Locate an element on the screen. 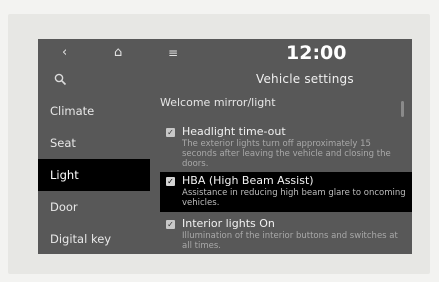  page-title: Vehicle settings is located at coordinates (305, 79).